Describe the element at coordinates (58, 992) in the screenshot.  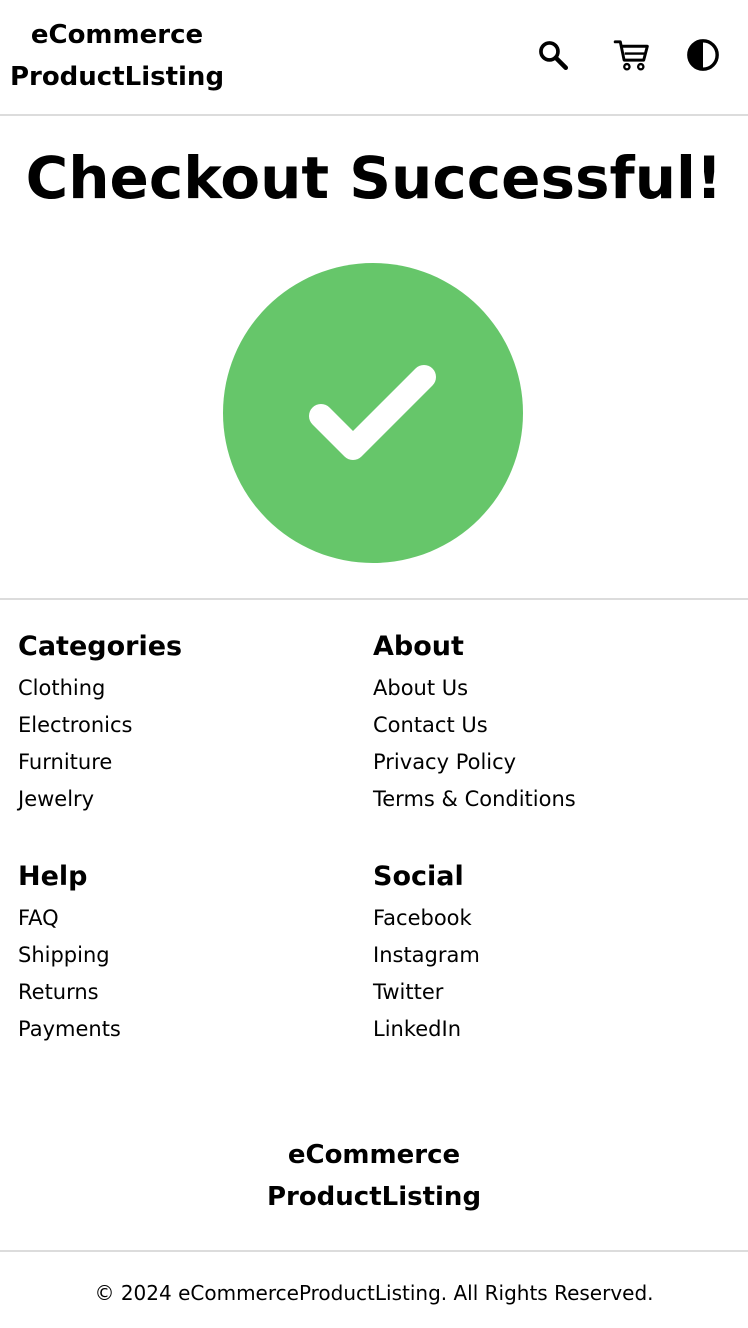
I see `footer-link-returns: Returns` at that location.